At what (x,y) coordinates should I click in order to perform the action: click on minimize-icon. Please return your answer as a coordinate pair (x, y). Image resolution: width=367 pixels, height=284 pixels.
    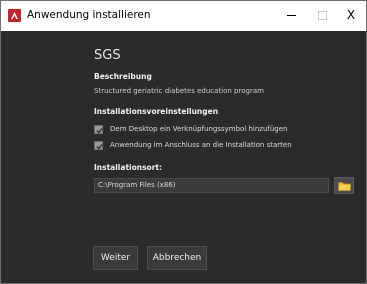
    Looking at the image, I should click on (291, 15).